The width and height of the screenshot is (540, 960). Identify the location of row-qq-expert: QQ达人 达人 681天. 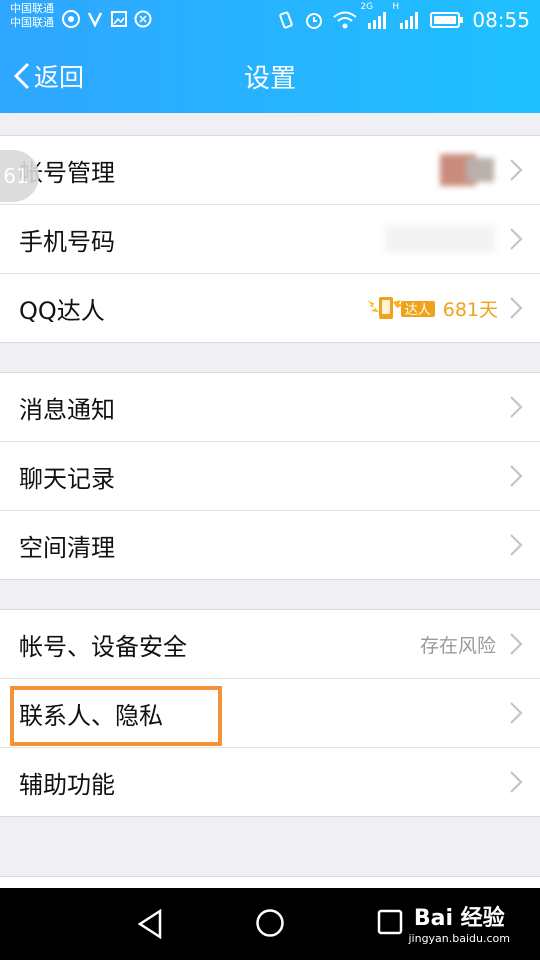
(270, 308).